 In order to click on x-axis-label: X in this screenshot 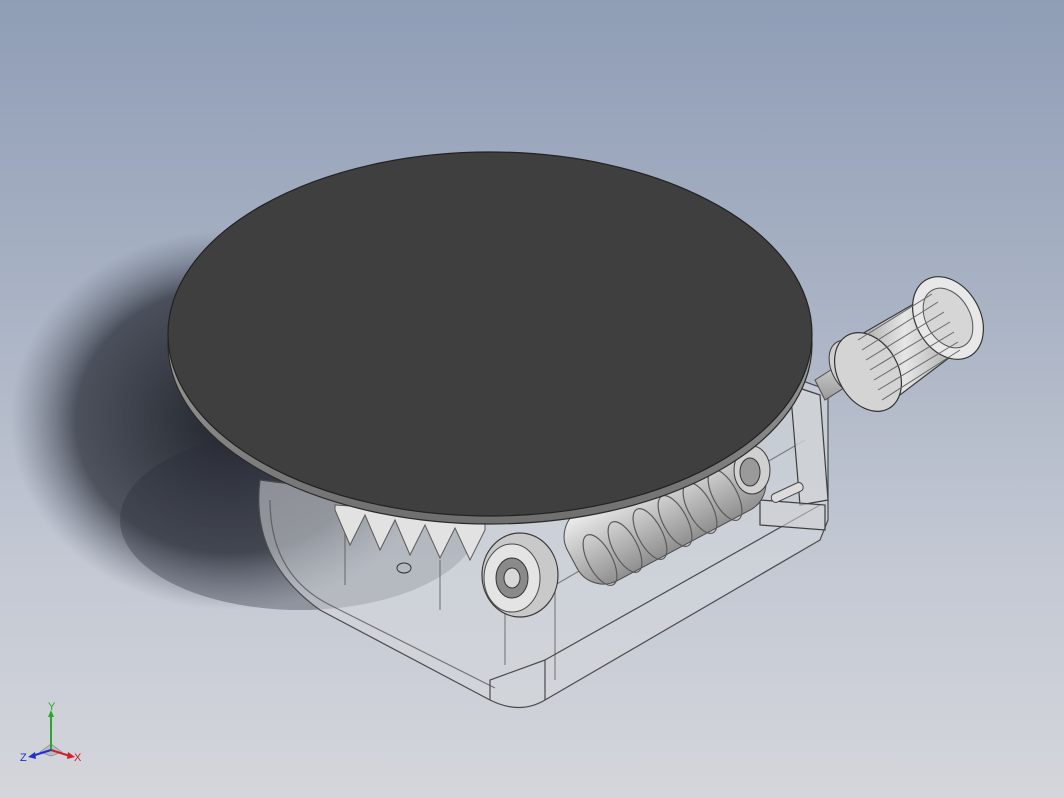, I will do `click(78, 758)`.